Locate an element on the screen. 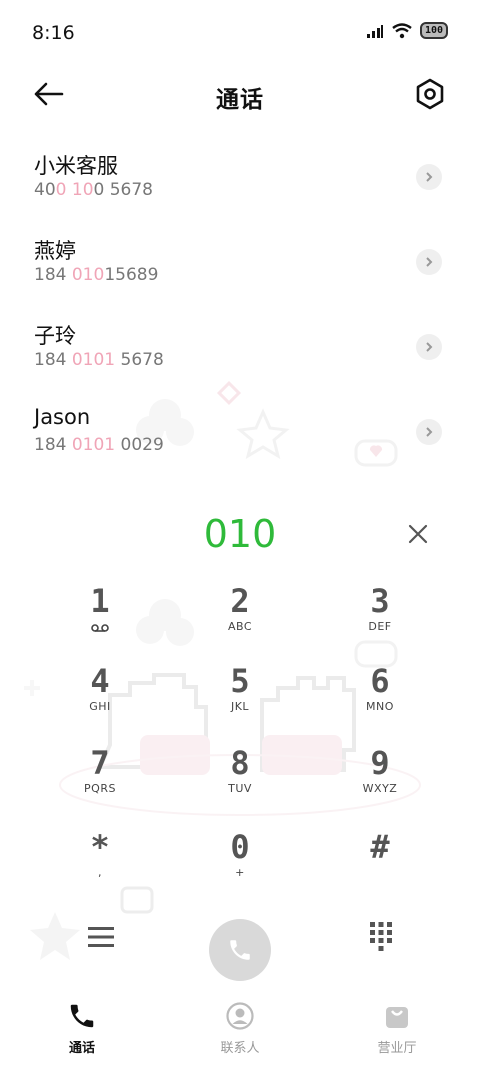 This screenshot has width=480, height=1067. contact-item: 燕婷 184 01015689 is located at coordinates (240, 267).